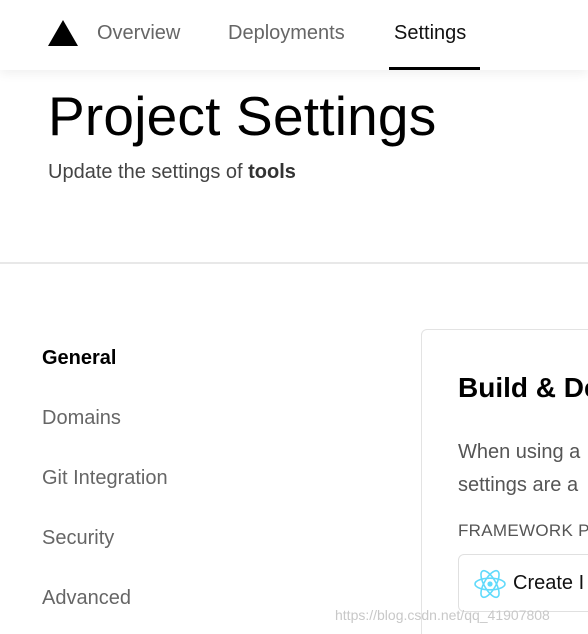  I want to click on watermark: https://blog.csdn.net/qq_41907808, so click(442, 615).